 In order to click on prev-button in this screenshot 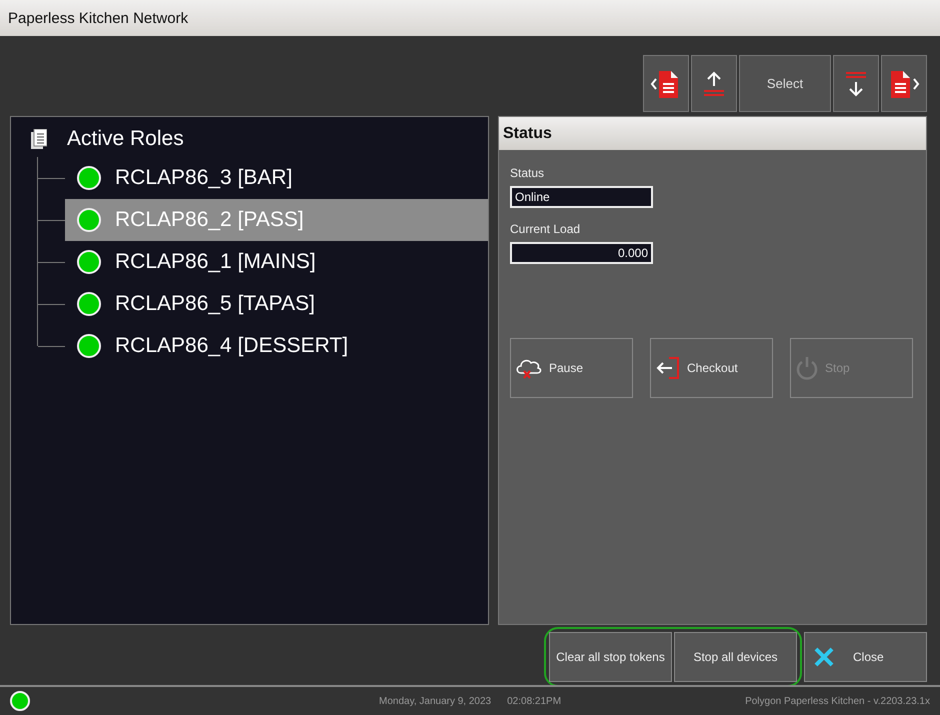, I will do `click(666, 83)`.